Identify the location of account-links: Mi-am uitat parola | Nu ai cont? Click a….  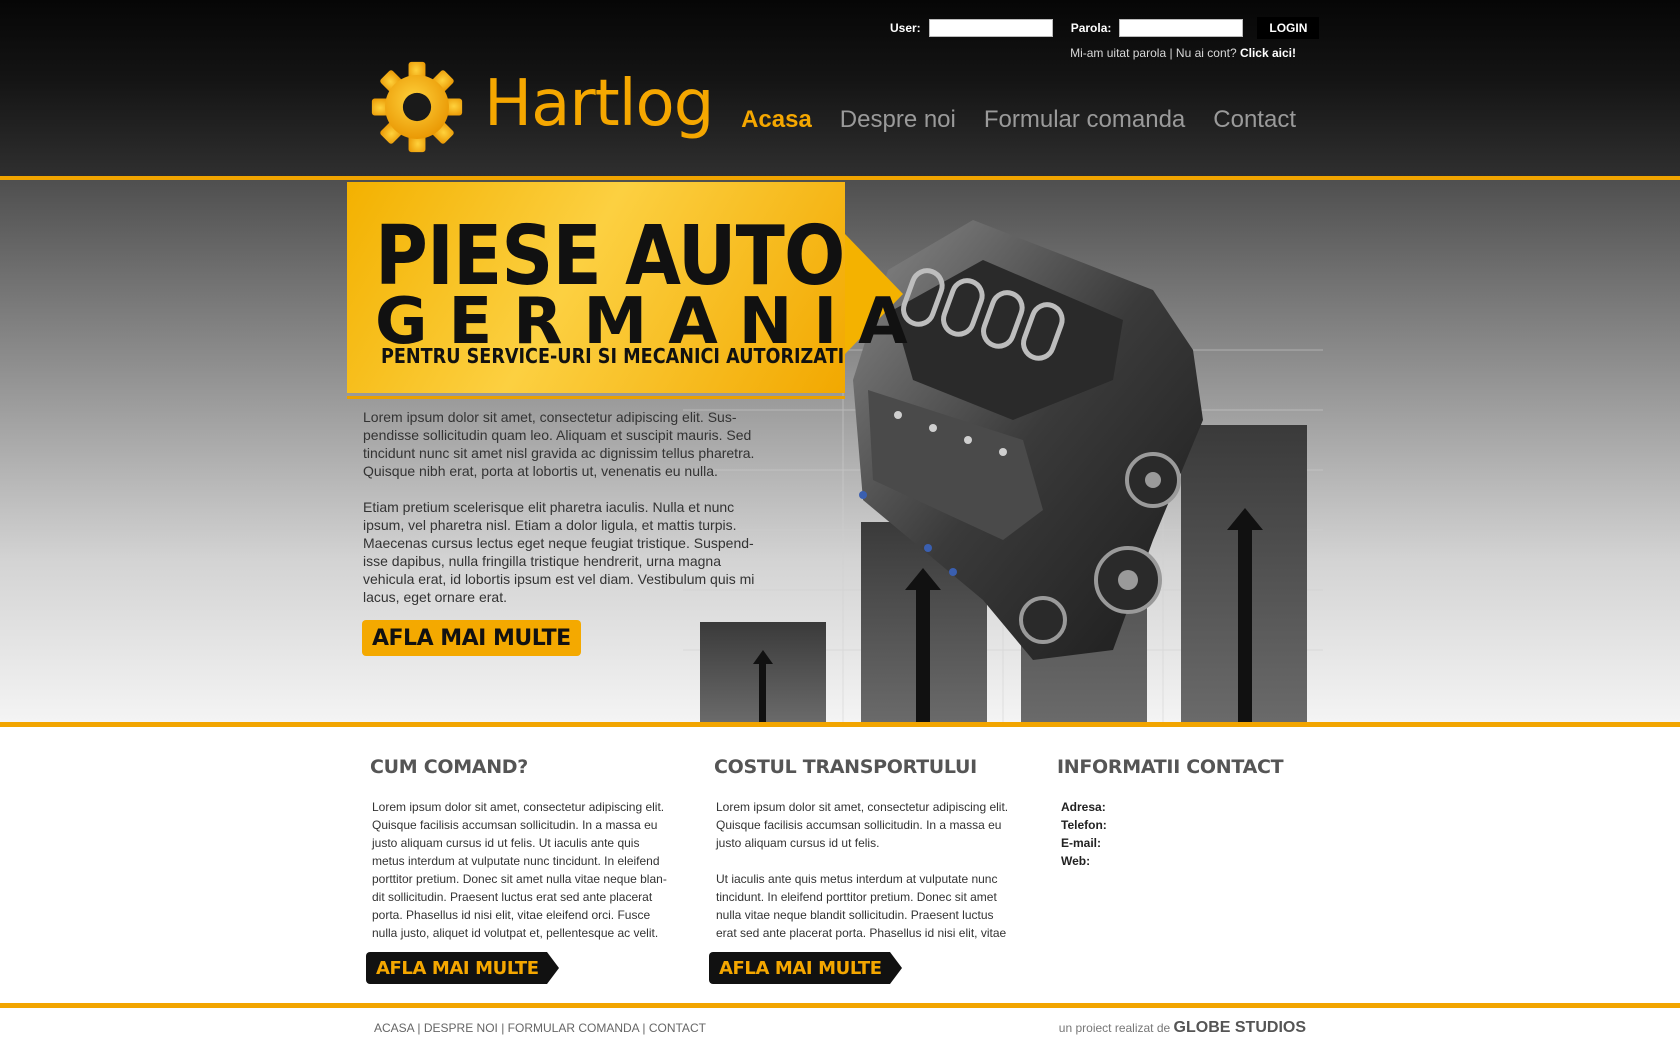
(1183, 53).